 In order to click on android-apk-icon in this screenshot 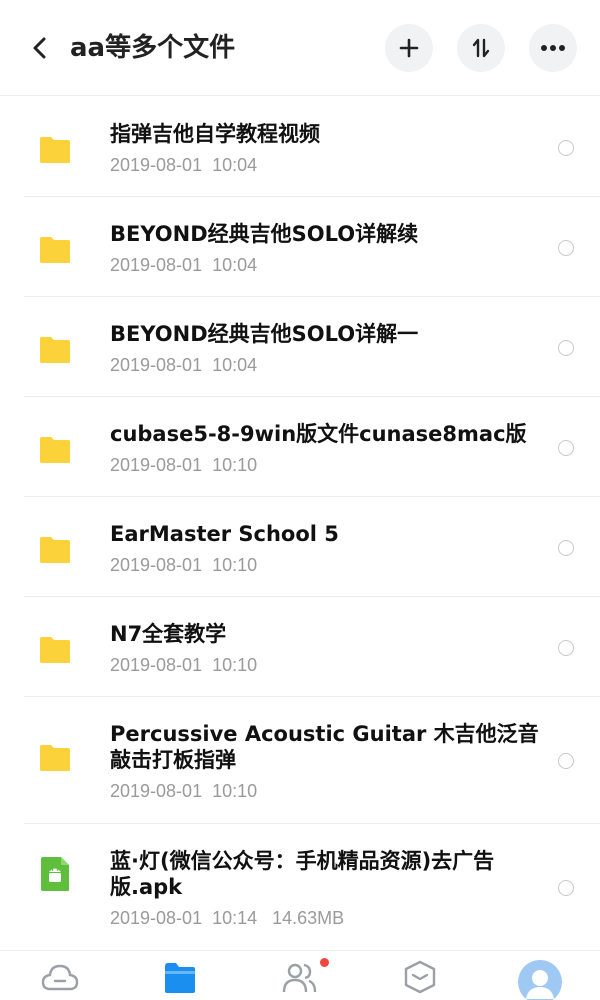, I will do `click(55, 874)`.